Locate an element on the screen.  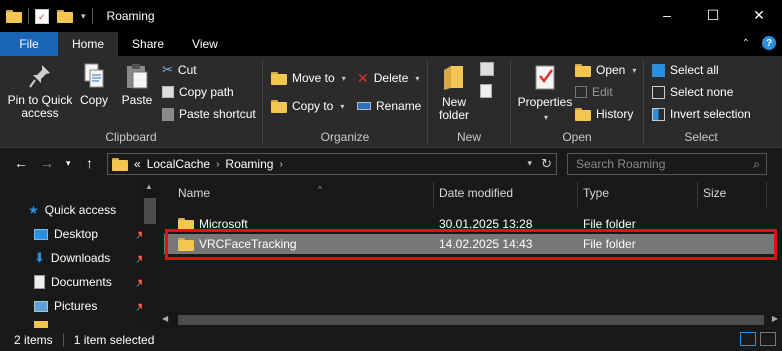
nav-item-quick-access: ★ Quick access is located at coordinates (87, 210).